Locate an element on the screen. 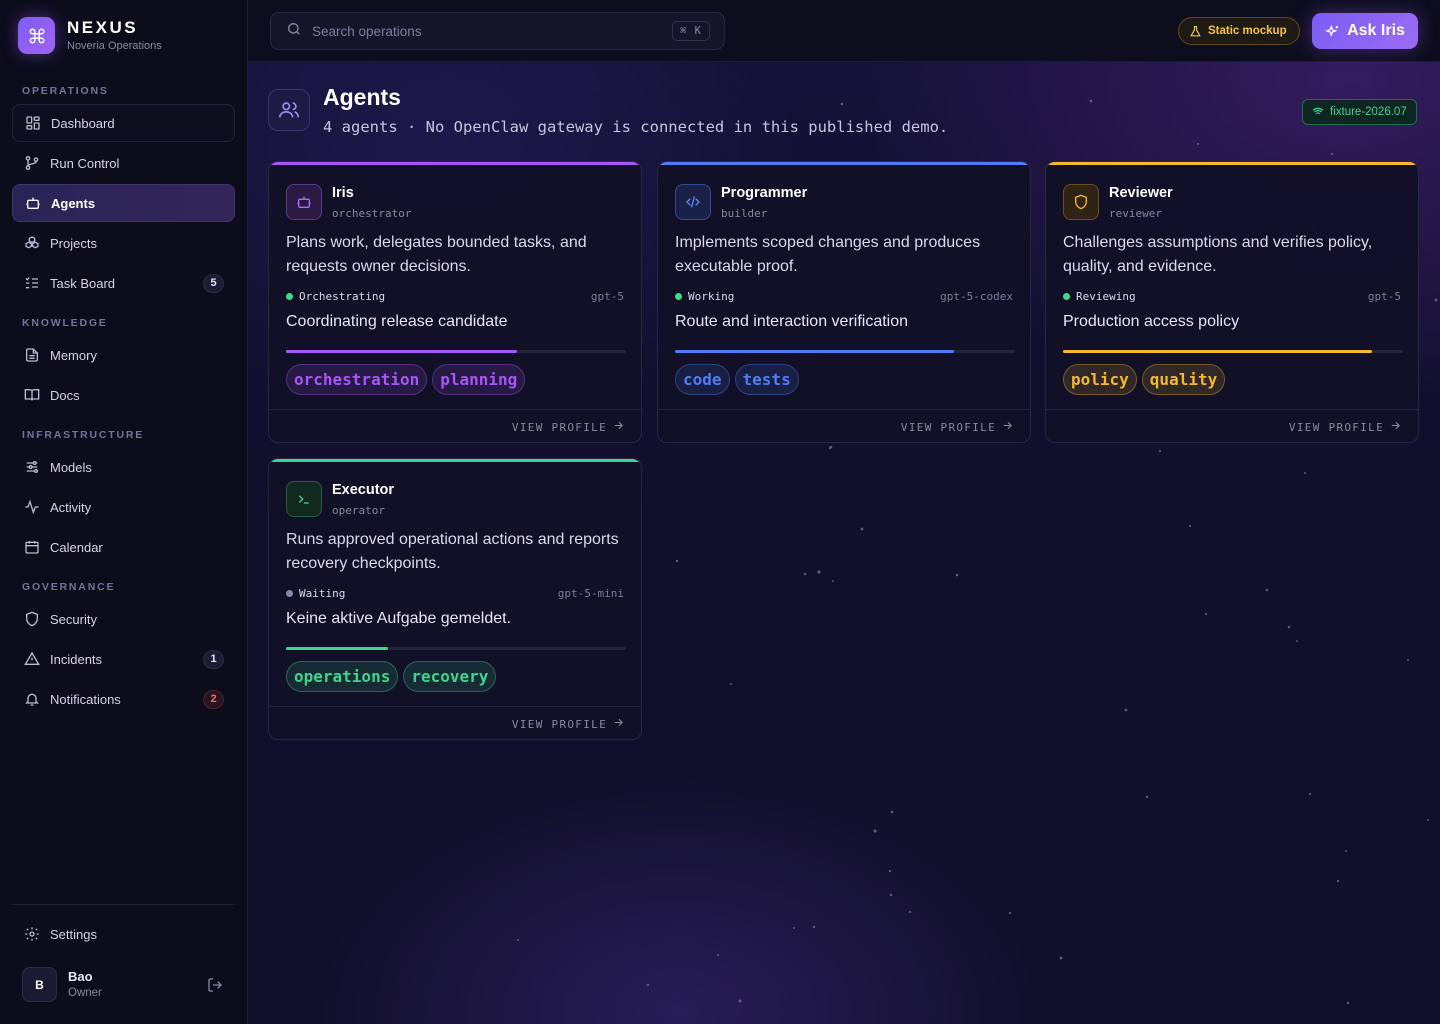 This screenshot has height=1024, width=1440. sliders-icon is located at coordinates (31, 467).